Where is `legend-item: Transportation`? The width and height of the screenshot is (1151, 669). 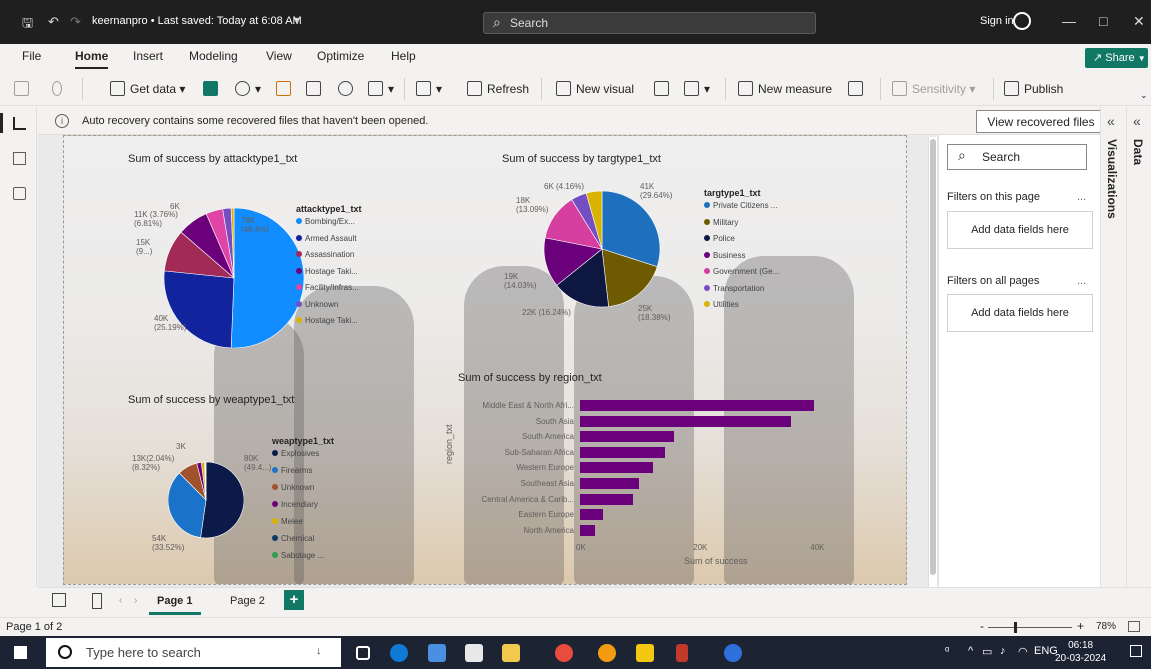 legend-item: Transportation is located at coordinates (734, 288).